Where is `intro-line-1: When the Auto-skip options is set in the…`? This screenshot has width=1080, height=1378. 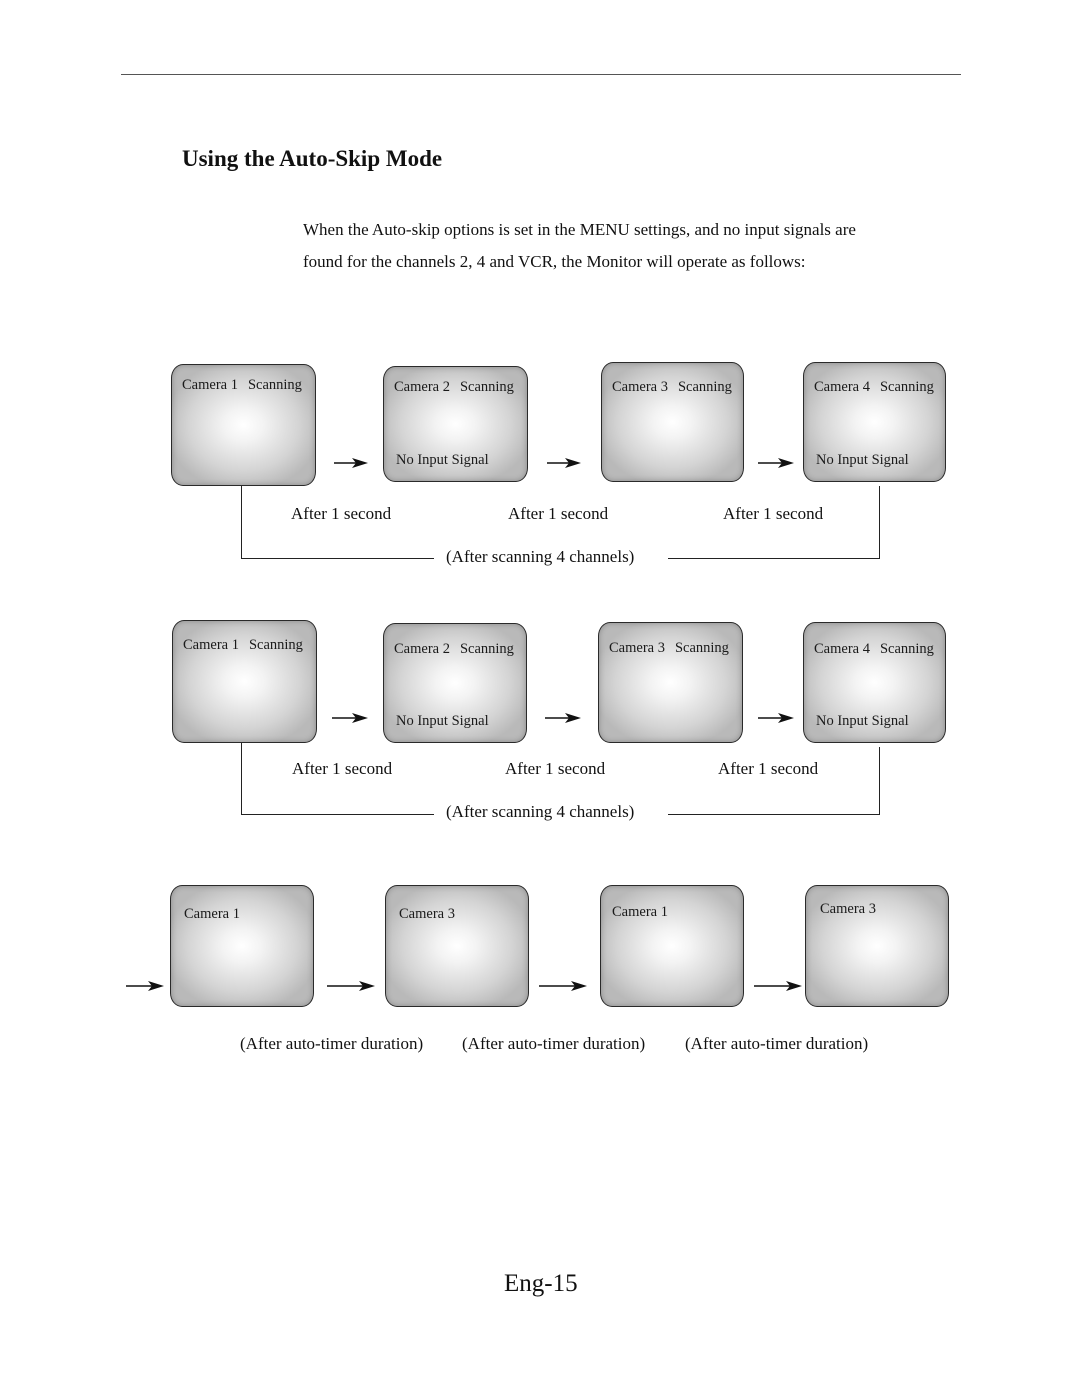
intro-line-1: When the Auto-skip options is set in the… is located at coordinates (579, 229).